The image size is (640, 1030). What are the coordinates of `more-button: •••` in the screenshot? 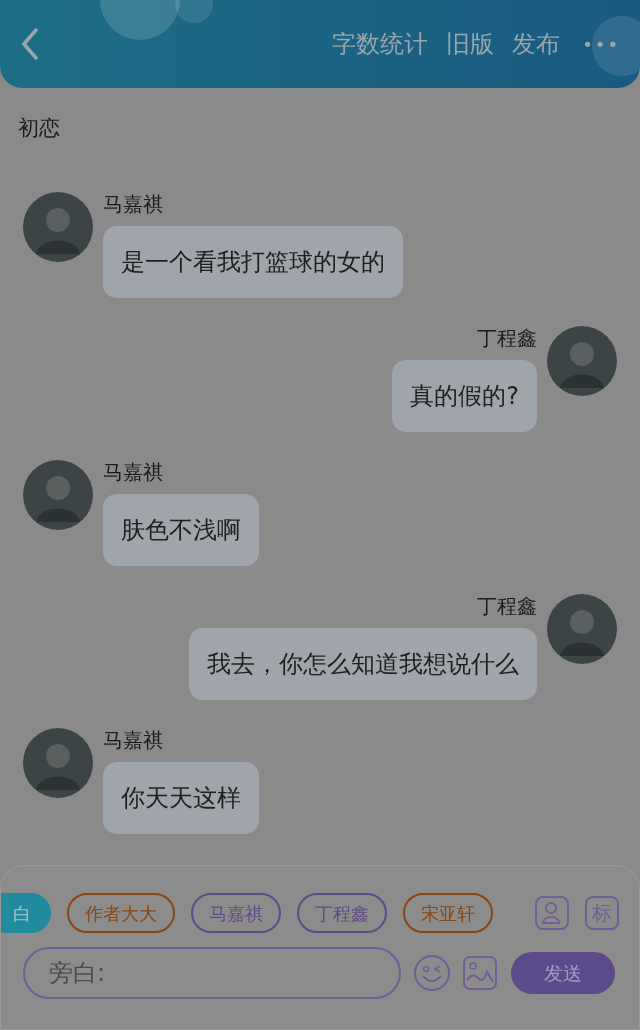 It's located at (601, 44).